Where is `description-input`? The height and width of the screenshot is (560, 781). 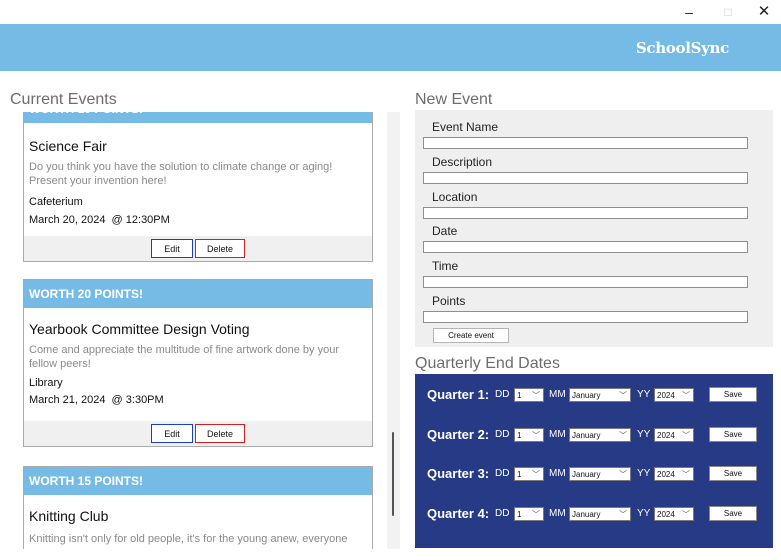
description-input is located at coordinates (585, 178).